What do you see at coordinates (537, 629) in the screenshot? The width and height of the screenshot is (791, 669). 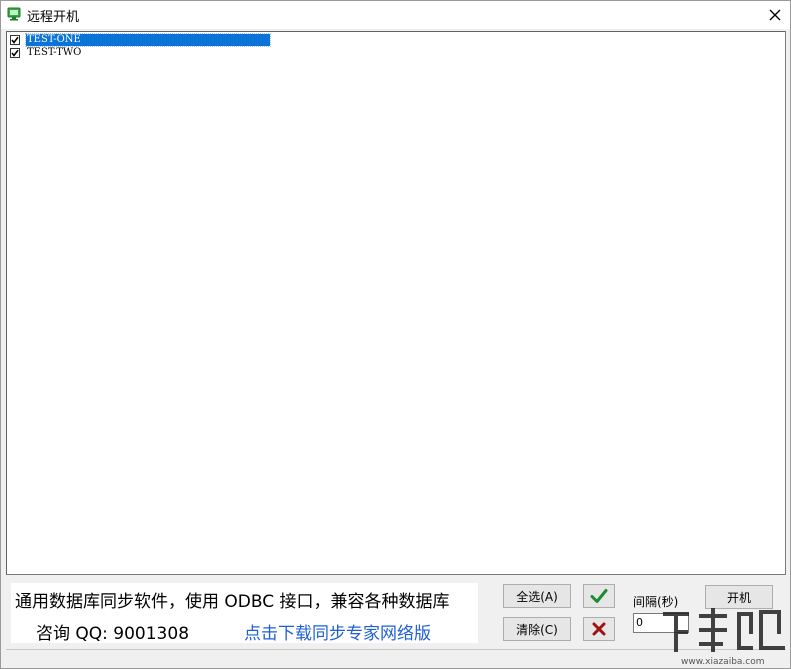 I see `clear-button: 清除(C)` at bounding box center [537, 629].